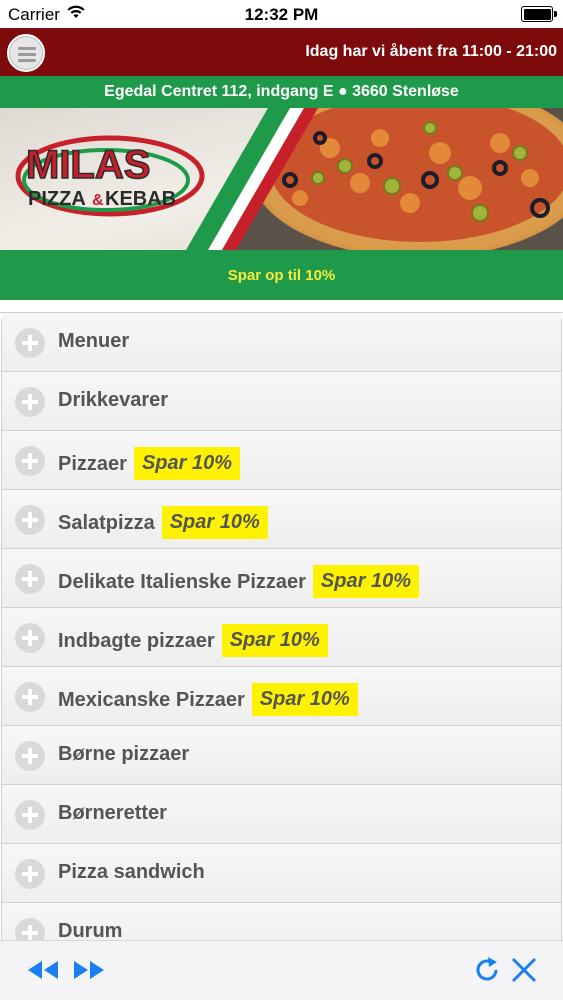 The height and width of the screenshot is (1000, 563). I want to click on category-row-durum: Durum, so click(281, 921).